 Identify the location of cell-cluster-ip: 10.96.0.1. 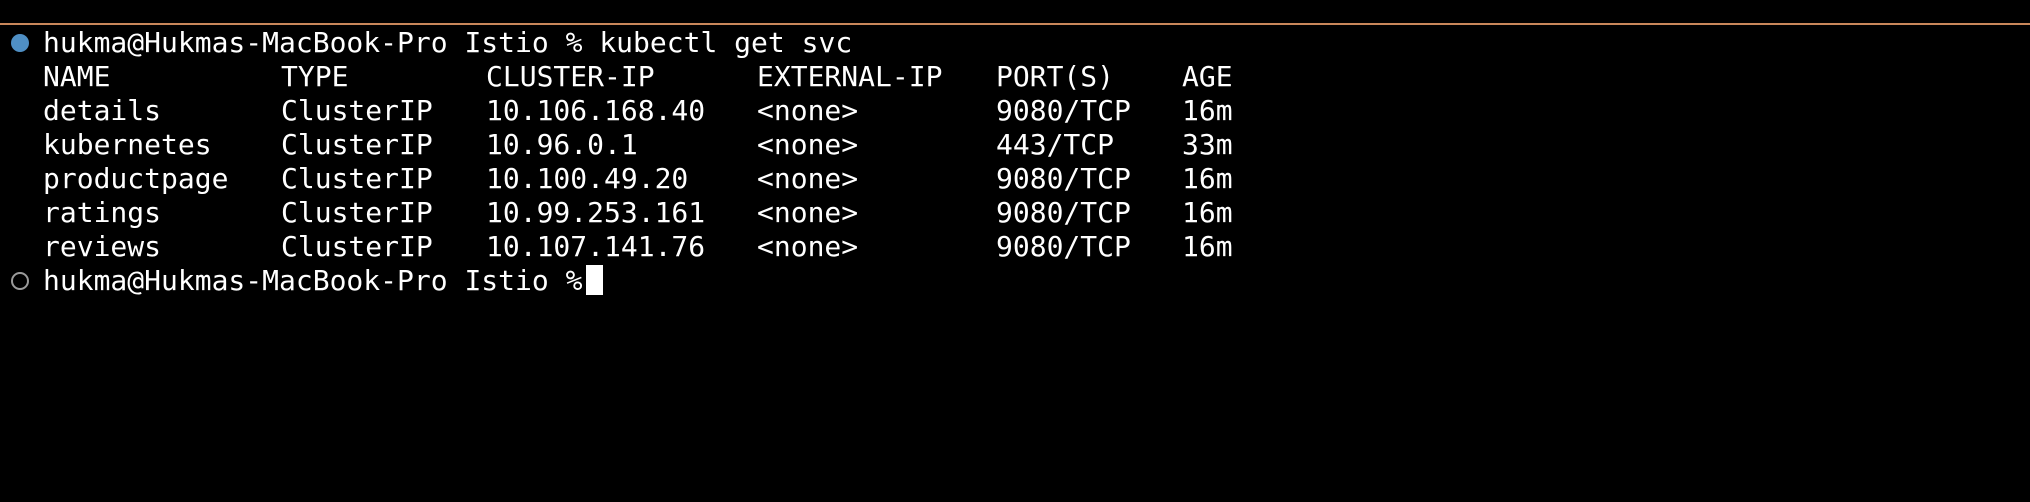
(562, 144).